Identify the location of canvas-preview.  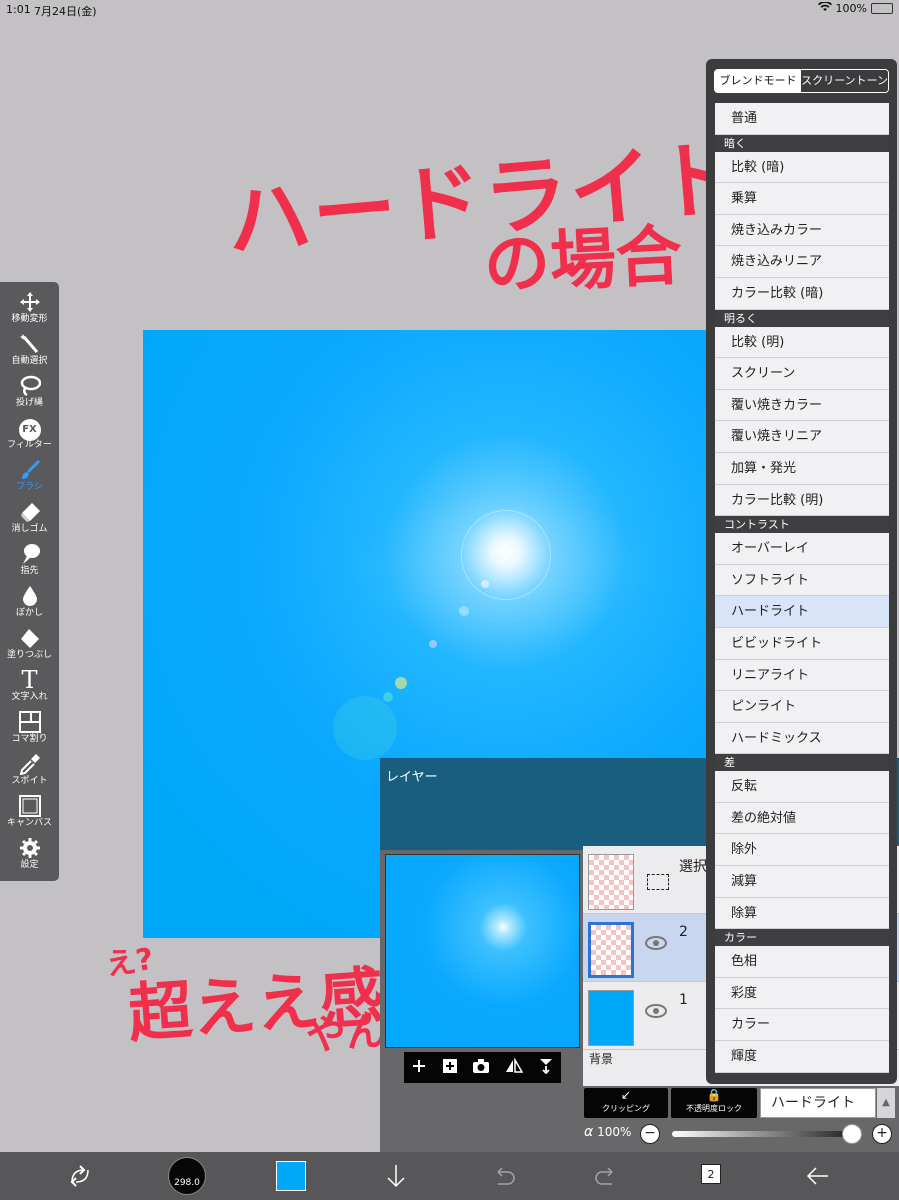
(482, 951).